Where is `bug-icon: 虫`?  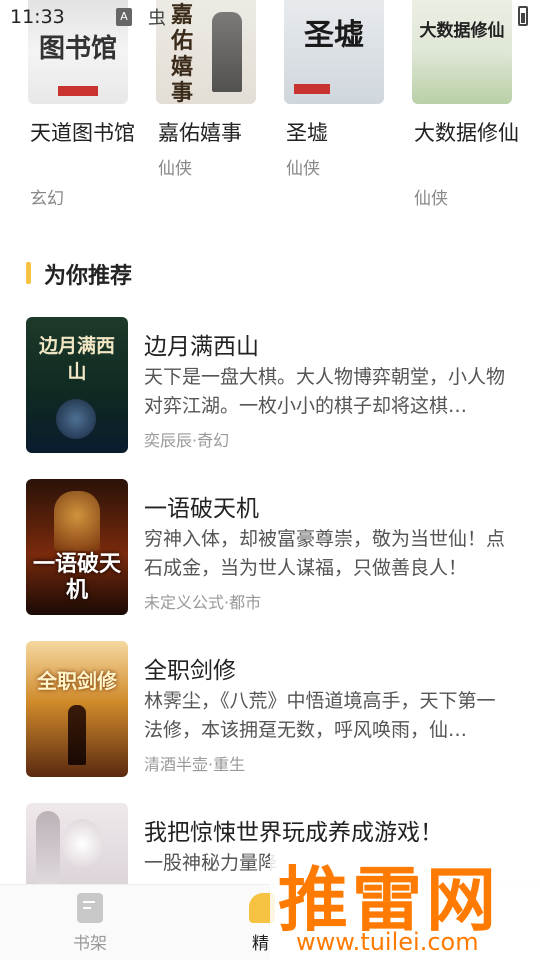
bug-icon: 虫 is located at coordinates (157, 18).